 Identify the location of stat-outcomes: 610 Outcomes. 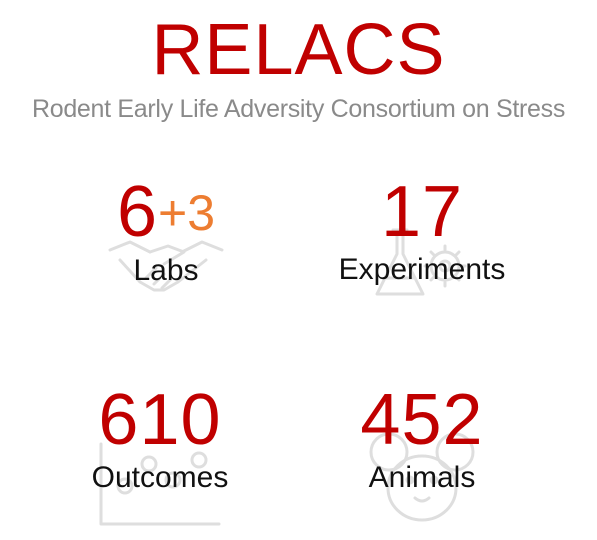
(160, 453).